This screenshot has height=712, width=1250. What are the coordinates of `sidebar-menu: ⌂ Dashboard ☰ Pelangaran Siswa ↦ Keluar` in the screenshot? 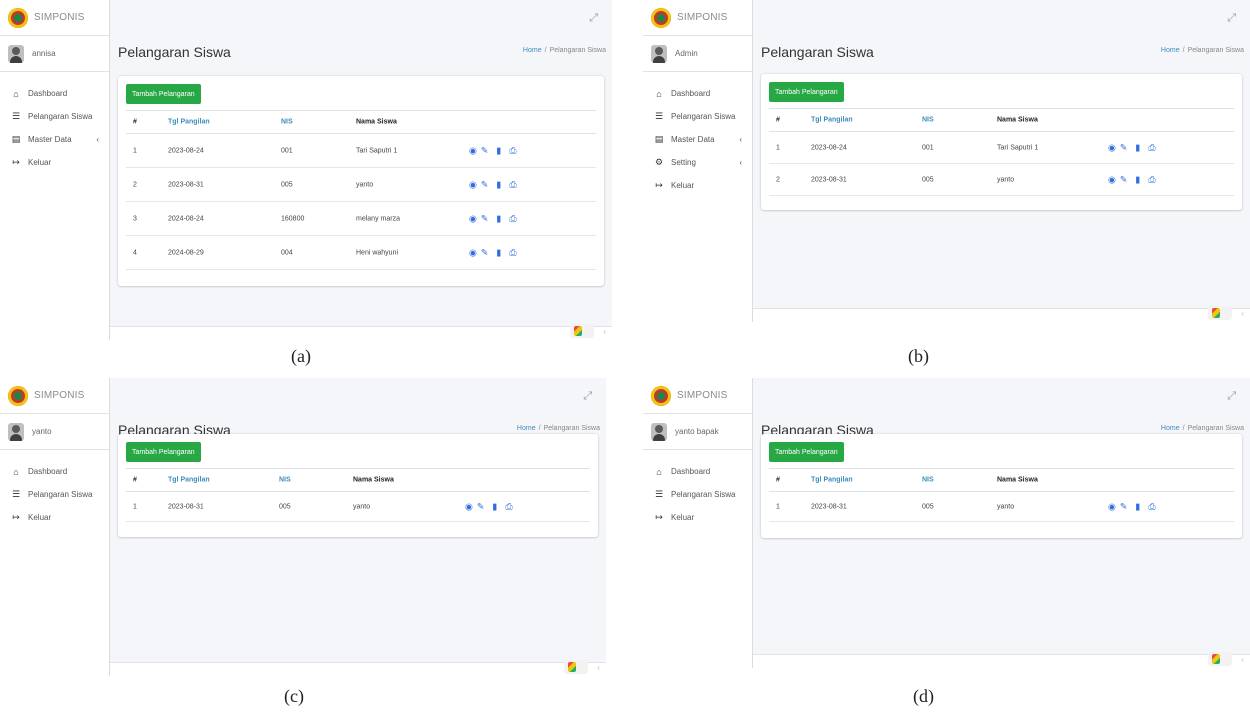 It's located at (697, 489).